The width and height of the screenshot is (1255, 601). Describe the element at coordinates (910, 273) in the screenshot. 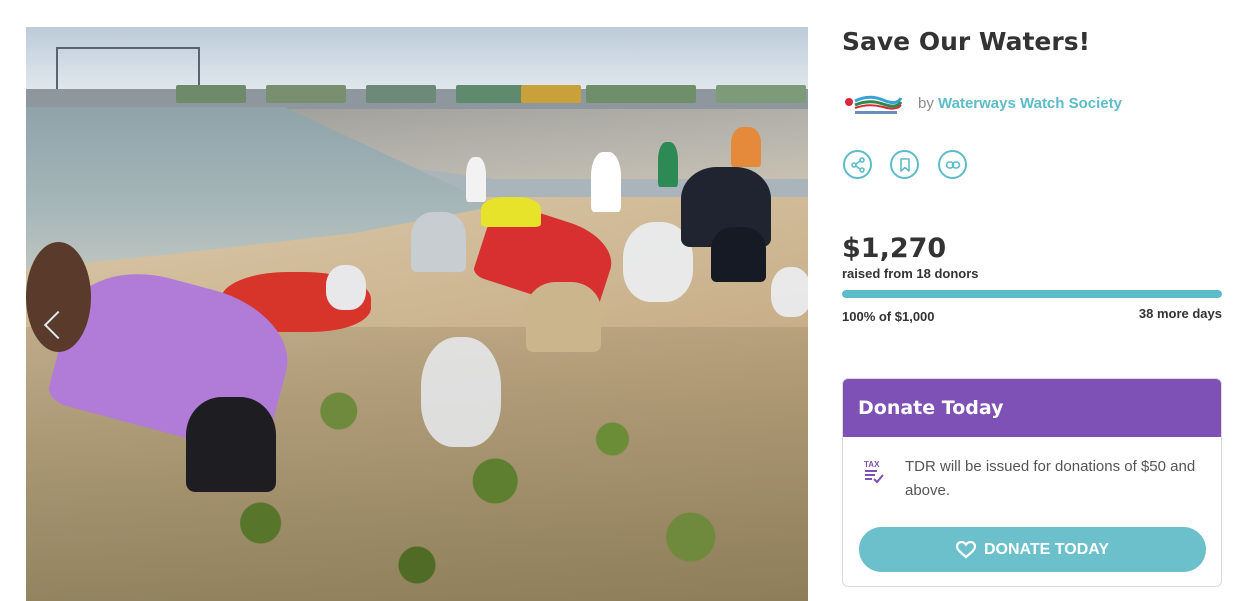

I see `raised-from-donors: raised from 18 donors` at that location.